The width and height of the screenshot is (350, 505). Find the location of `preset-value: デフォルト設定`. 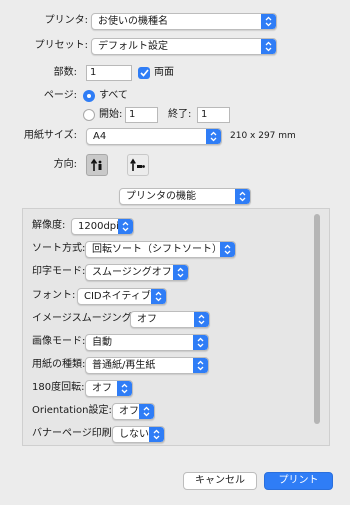

preset-value: デフォルト設定 is located at coordinates (133, 46).